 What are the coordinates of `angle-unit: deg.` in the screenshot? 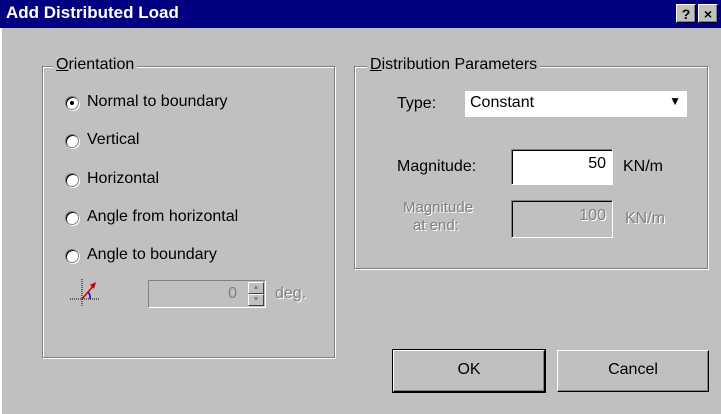 It's located at (291, 293).